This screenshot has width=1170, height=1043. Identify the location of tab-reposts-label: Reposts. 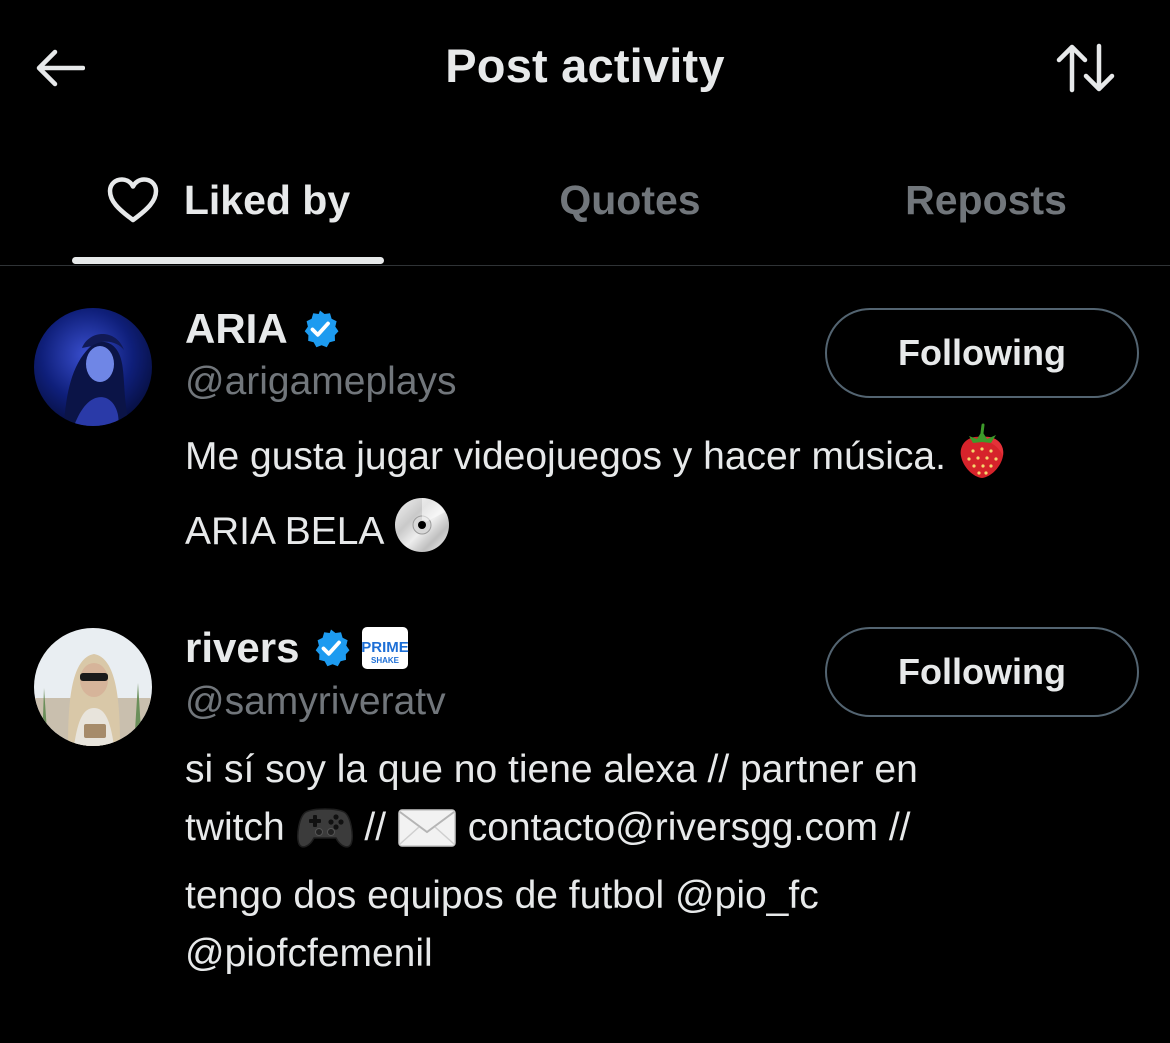
(986, 199).